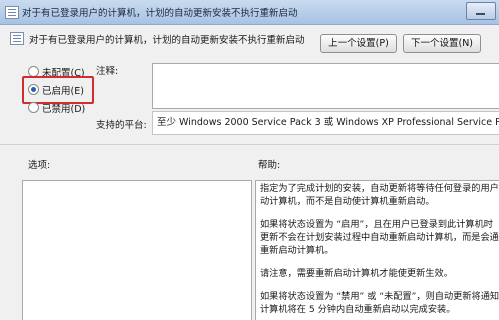  Describe the element at coordinates (12, 12) in the screenshot. I see `policy-icon` at that location.